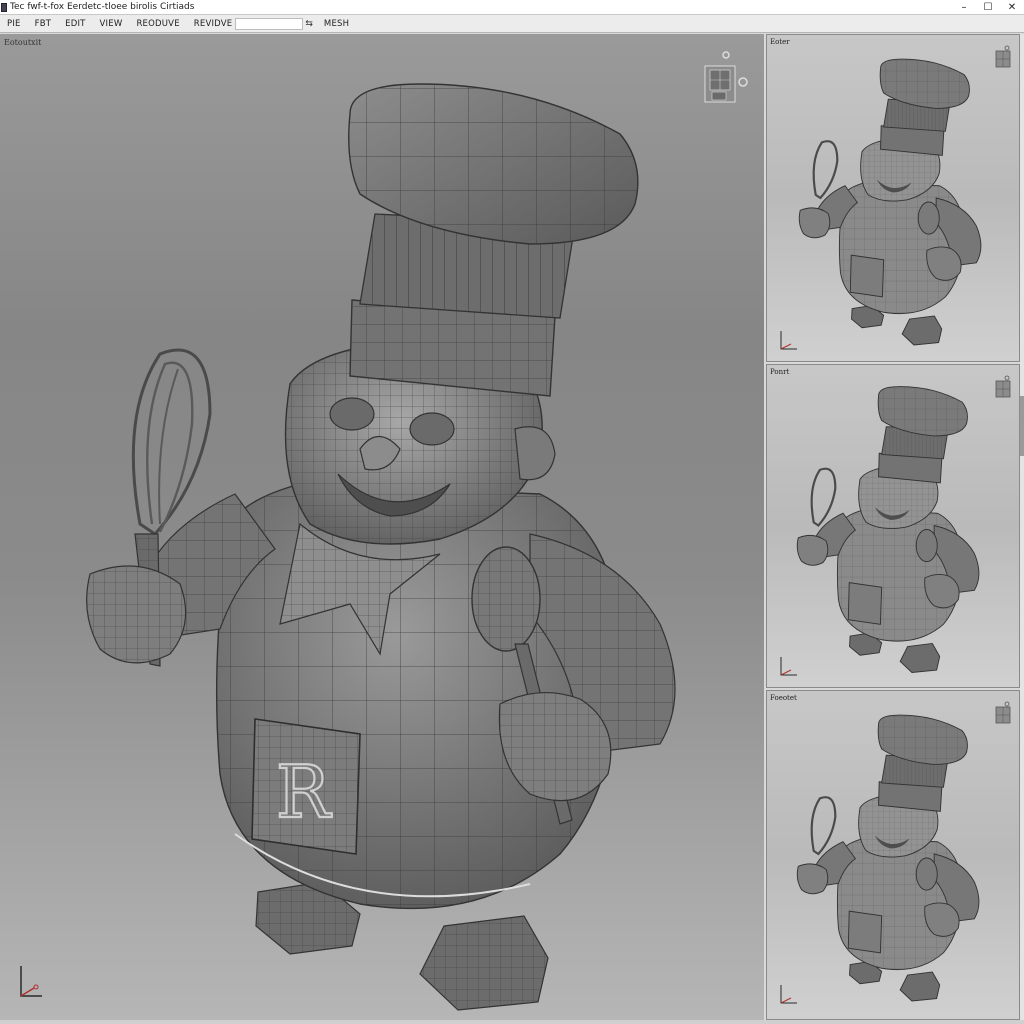 The height and width of the screenshot is (1024, 1024). I want to click on right-scrollbar, so click(1022, 528).